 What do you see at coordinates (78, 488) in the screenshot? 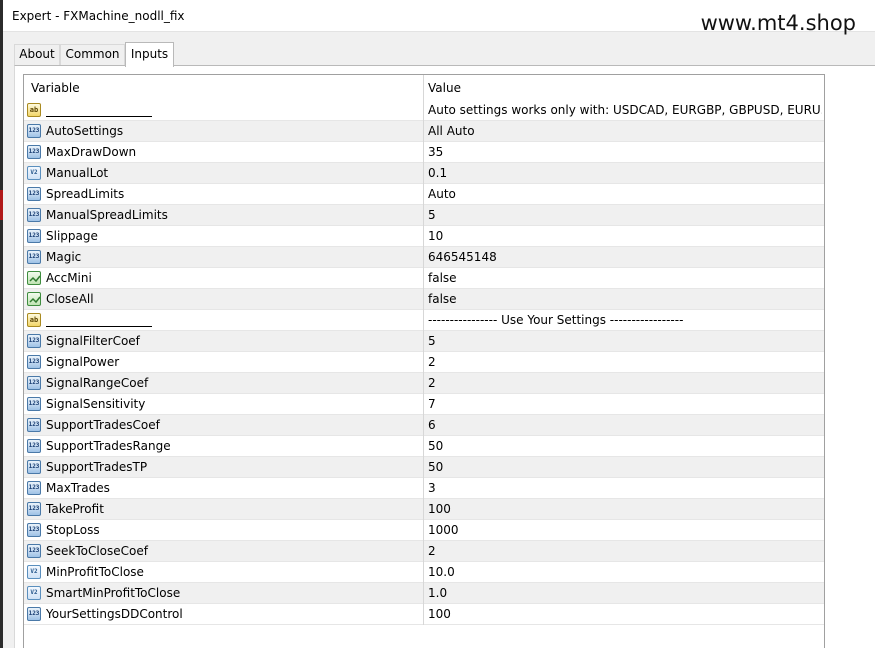
I see `variable-name: MaxTrades` at bounding box center [78, 488].